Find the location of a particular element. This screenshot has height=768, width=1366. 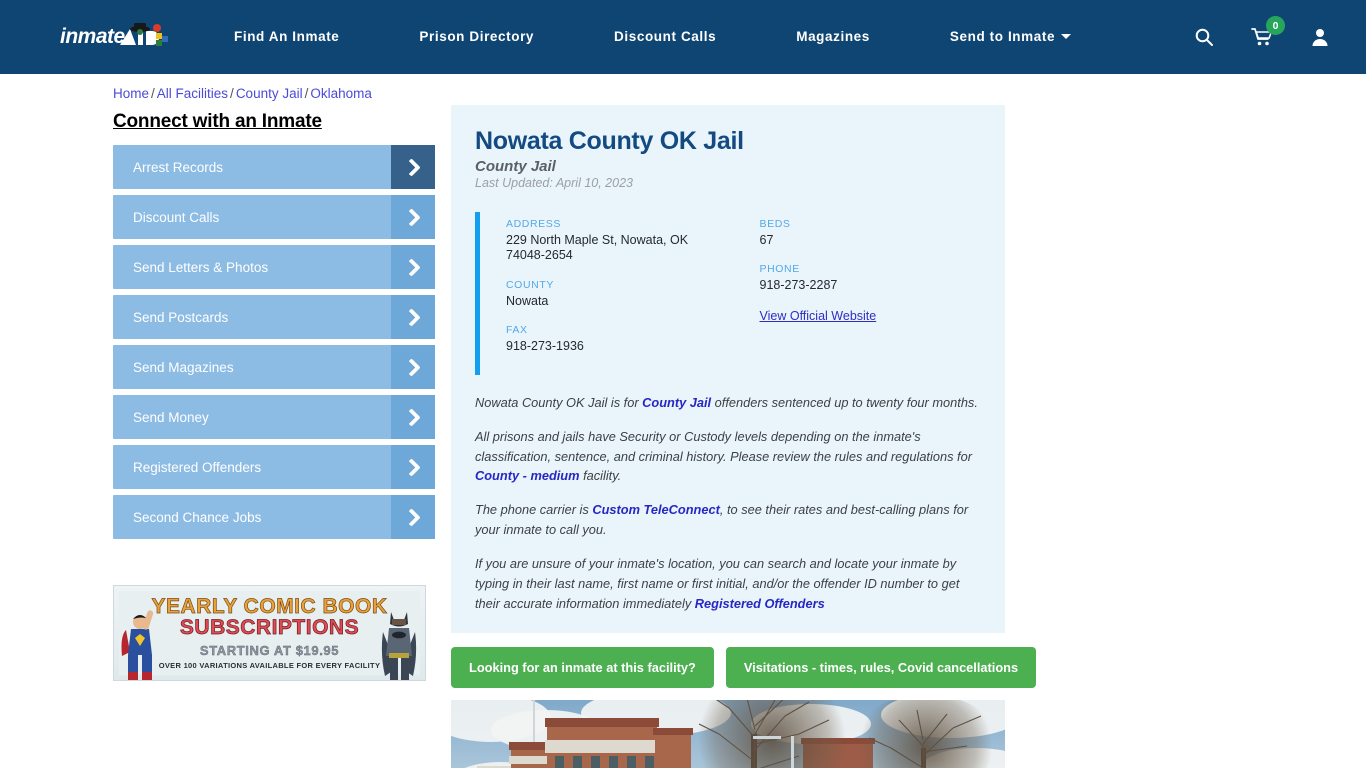

sidebar-item-send-letters-photos: Send Letters & Photos is located at coordinates (274, 267).